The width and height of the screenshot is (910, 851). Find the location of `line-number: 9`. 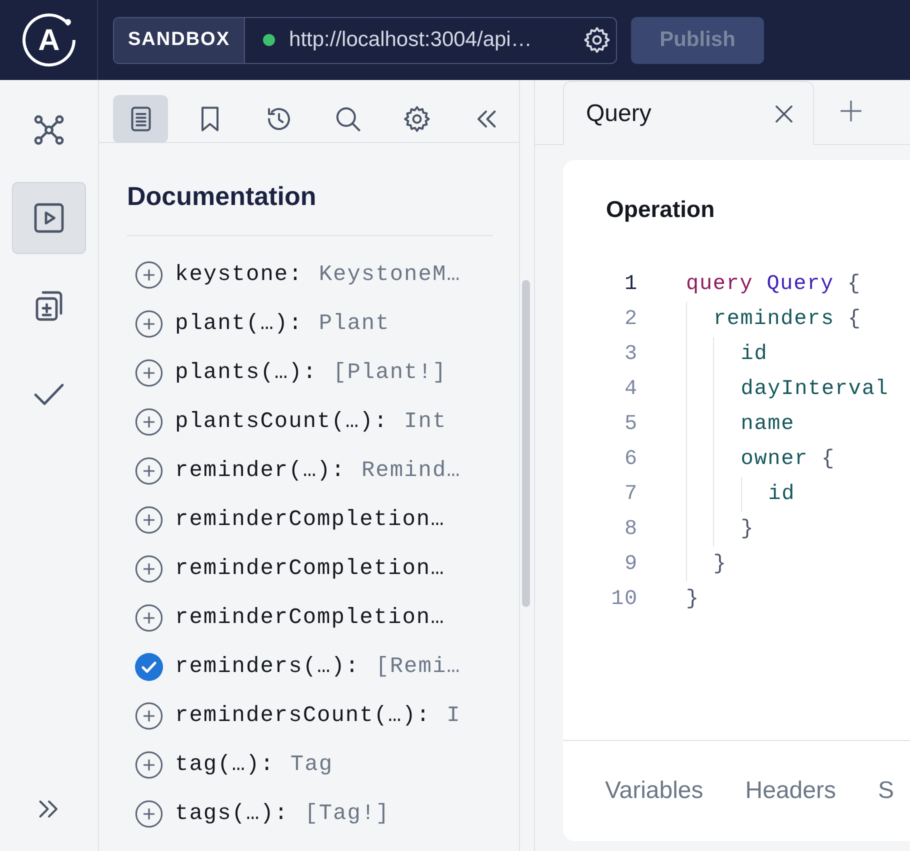

line-number: 9 is located at coordinates (631, 565).